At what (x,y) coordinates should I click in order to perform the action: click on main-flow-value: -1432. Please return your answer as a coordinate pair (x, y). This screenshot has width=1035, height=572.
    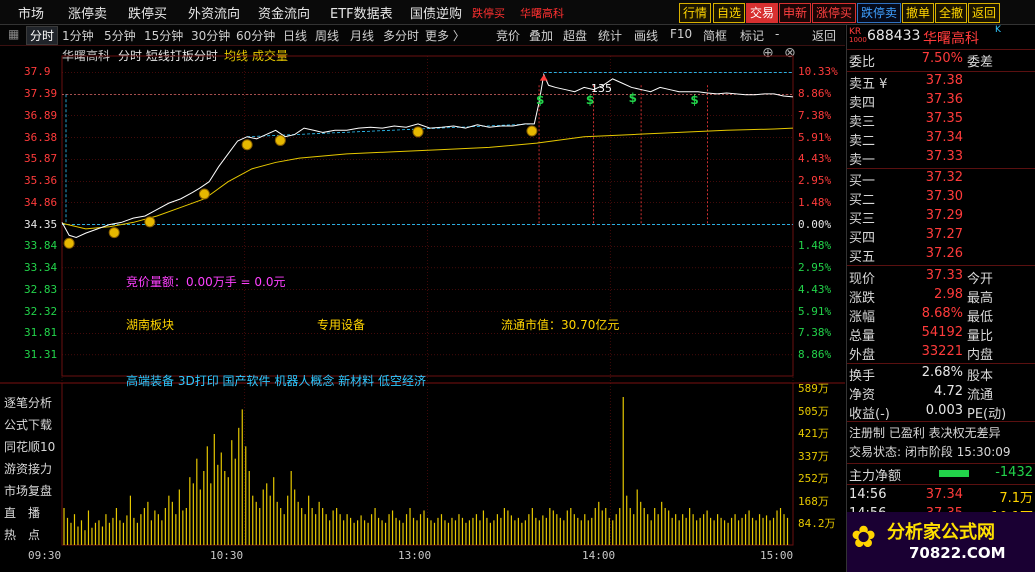
    Looking at the image, I should click on (1014, 472).